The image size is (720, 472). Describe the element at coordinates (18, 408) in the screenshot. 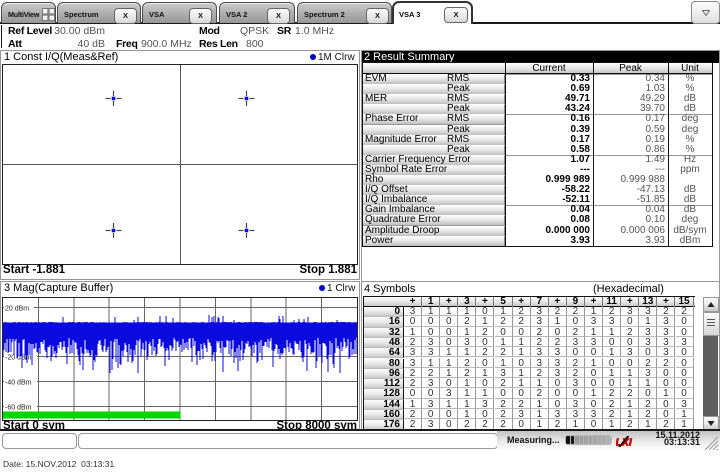

I see `svg-text: -60 dBm` at that location.